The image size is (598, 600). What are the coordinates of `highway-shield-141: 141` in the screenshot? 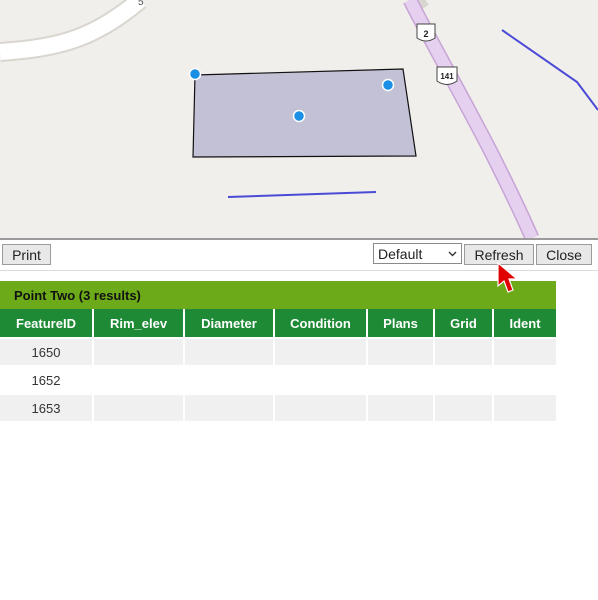 It's located at (447, 75).